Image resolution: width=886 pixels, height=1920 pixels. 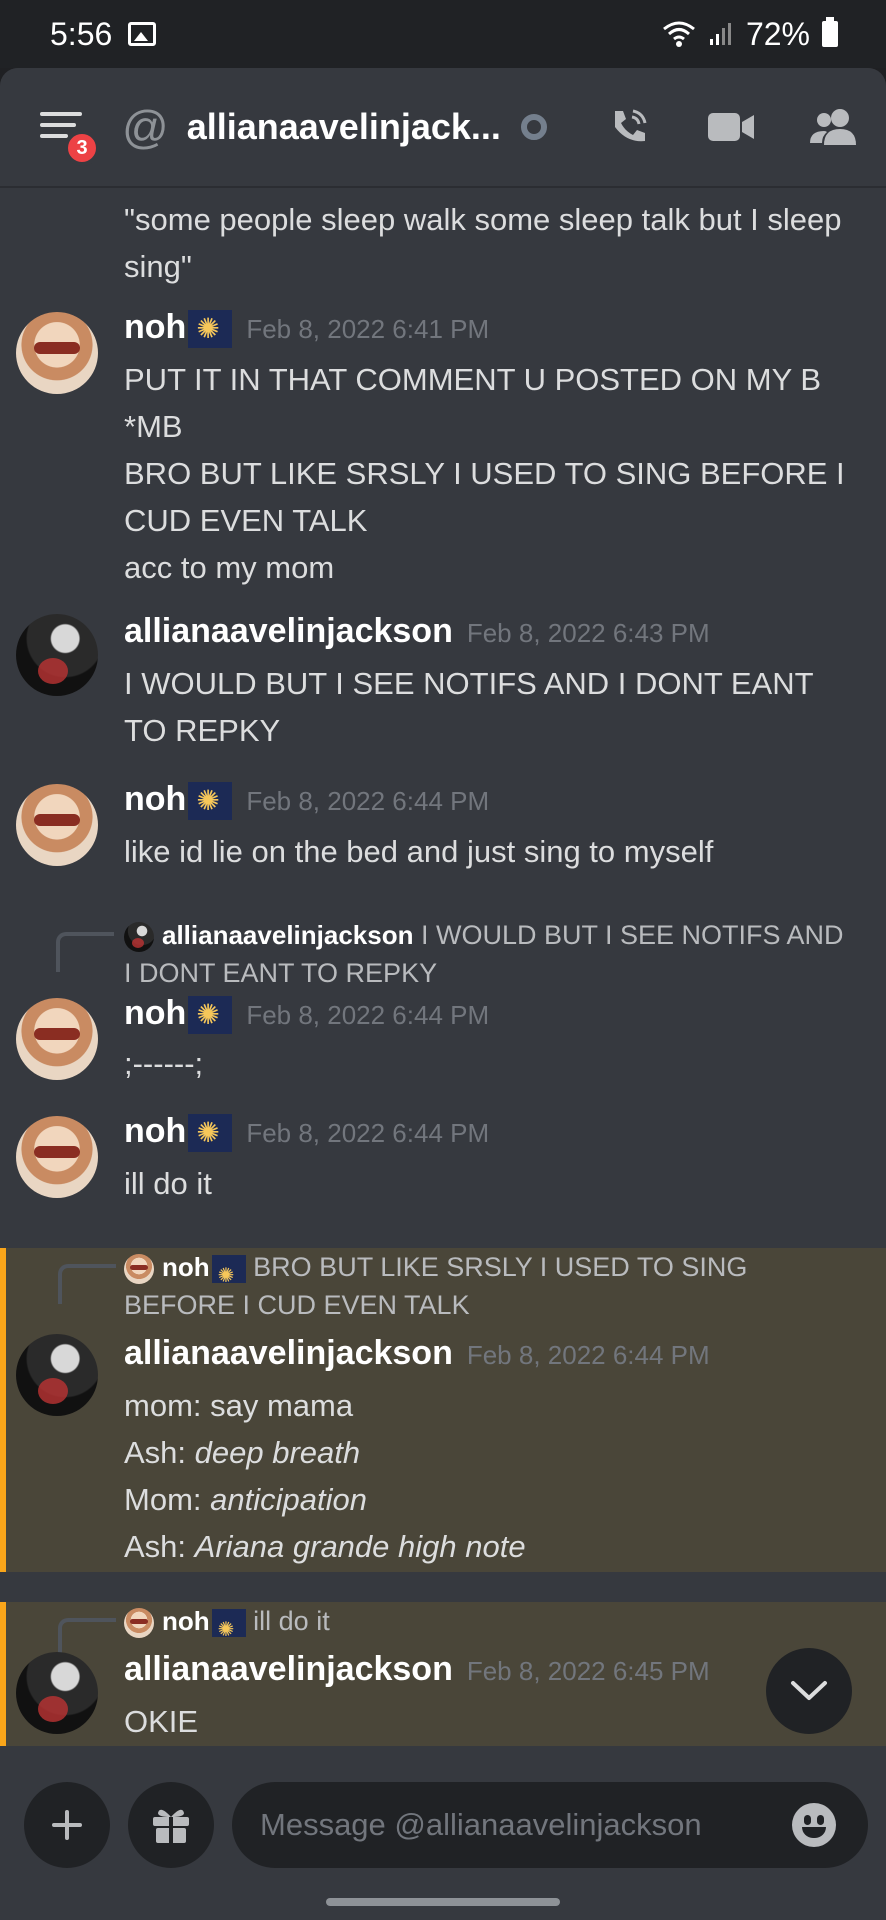 I want to click on clock: 5:56, so click(x=81, y=33).